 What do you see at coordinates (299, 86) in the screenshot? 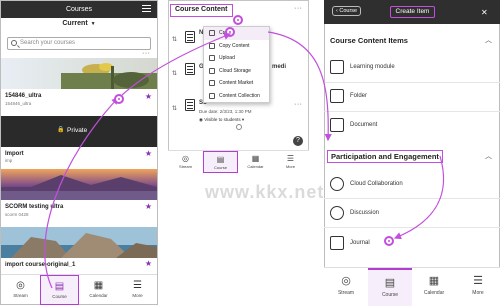
I see `arrow-create-to-panel` at bounding box center [299, 86].